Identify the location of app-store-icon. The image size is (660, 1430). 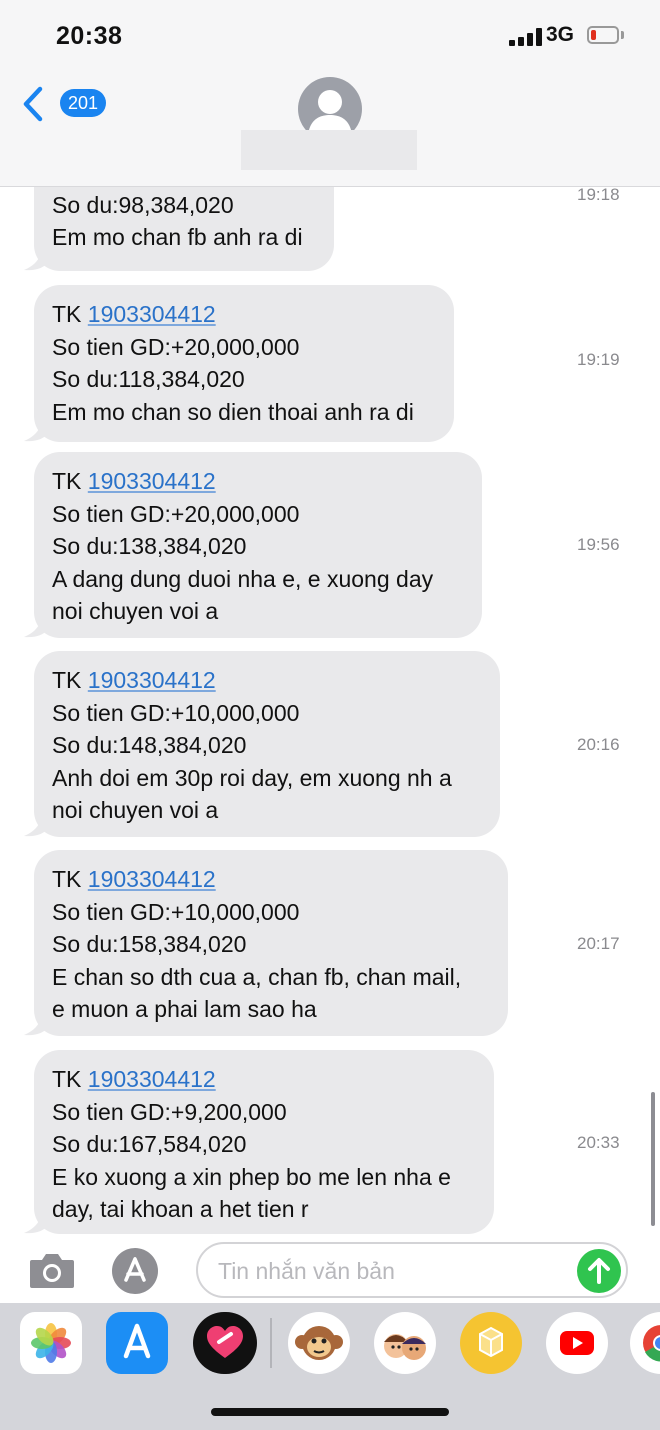
(137, 1343).